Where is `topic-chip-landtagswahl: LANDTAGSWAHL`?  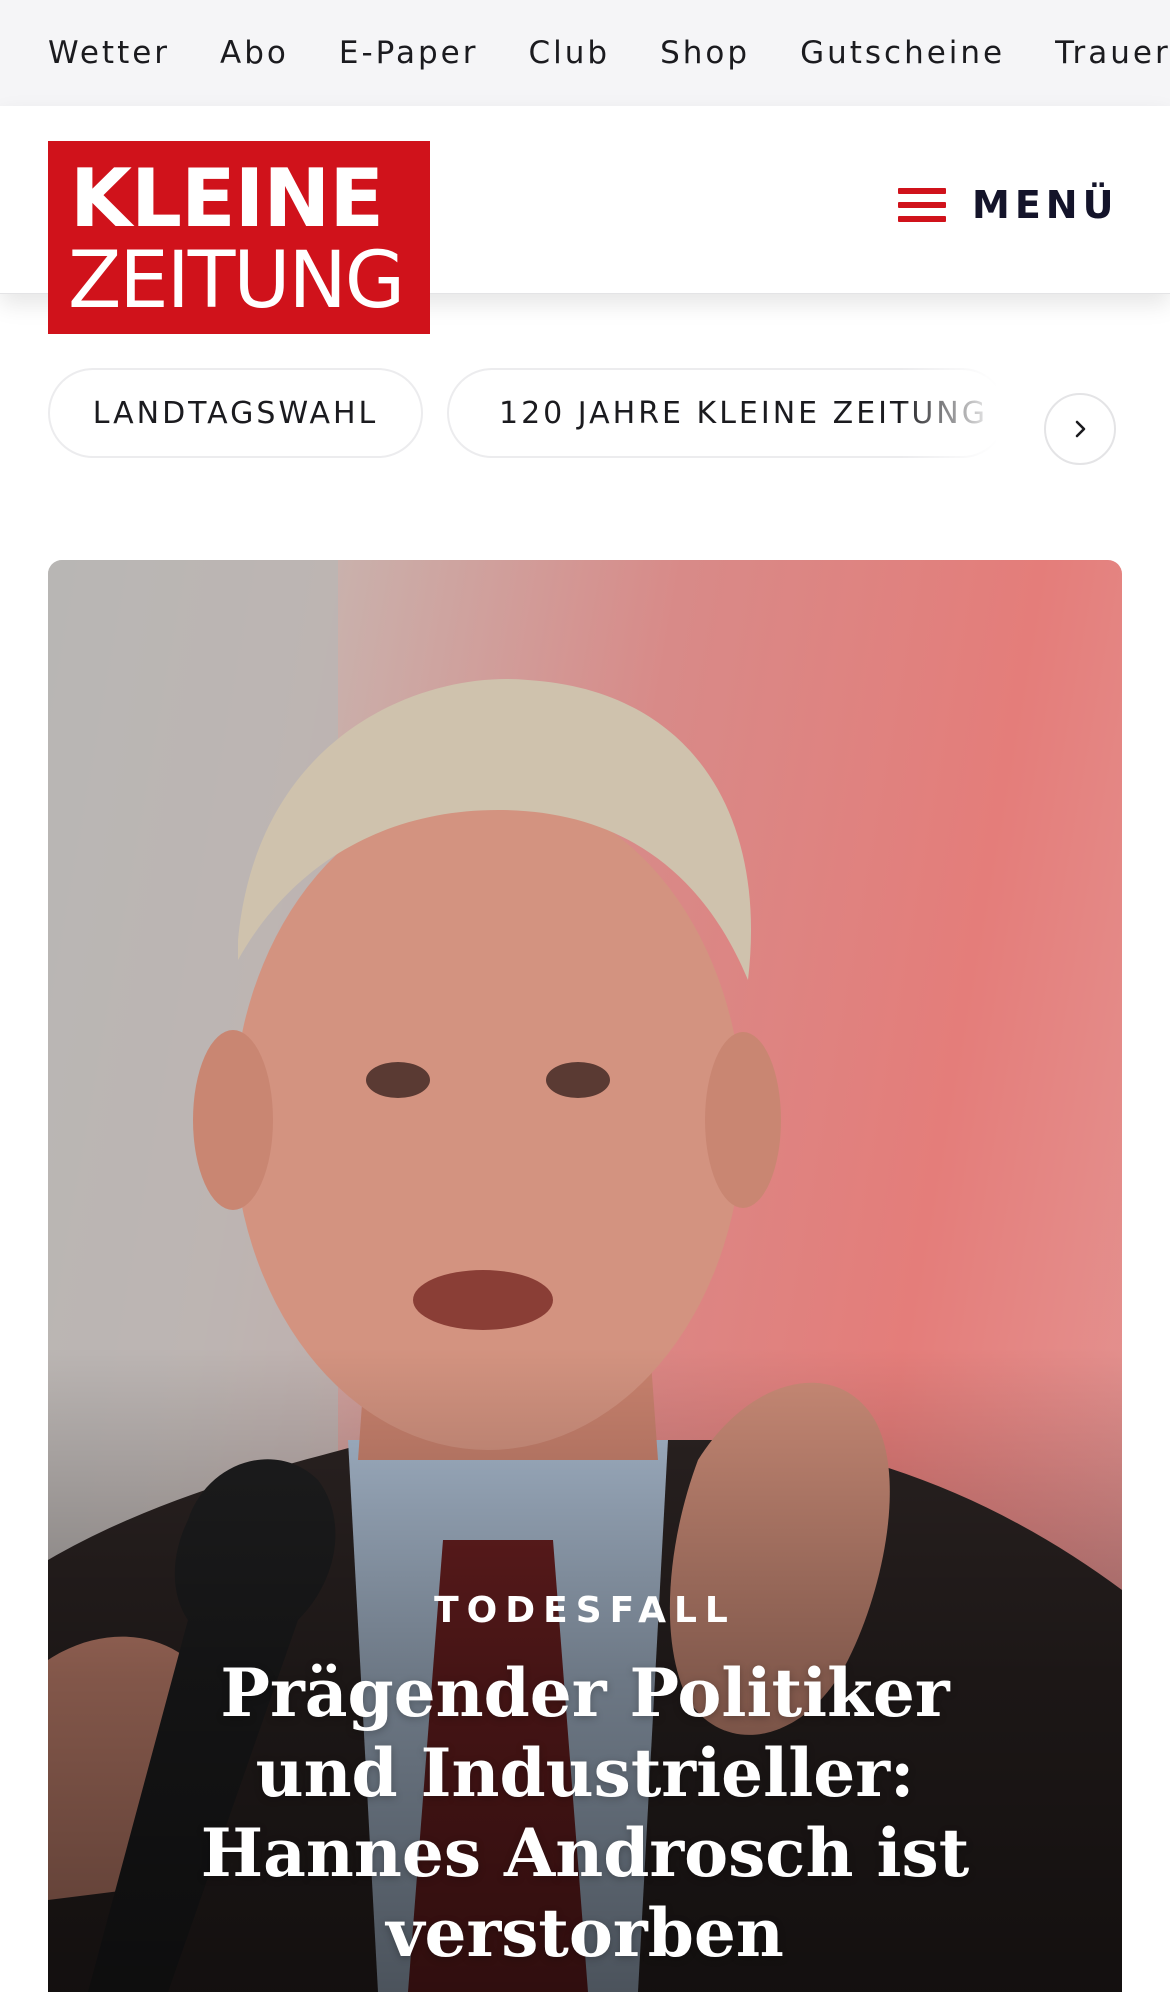 topic-chip-landtagswahl: LANDTAGSWAHL is located at coordinates (235, 413).